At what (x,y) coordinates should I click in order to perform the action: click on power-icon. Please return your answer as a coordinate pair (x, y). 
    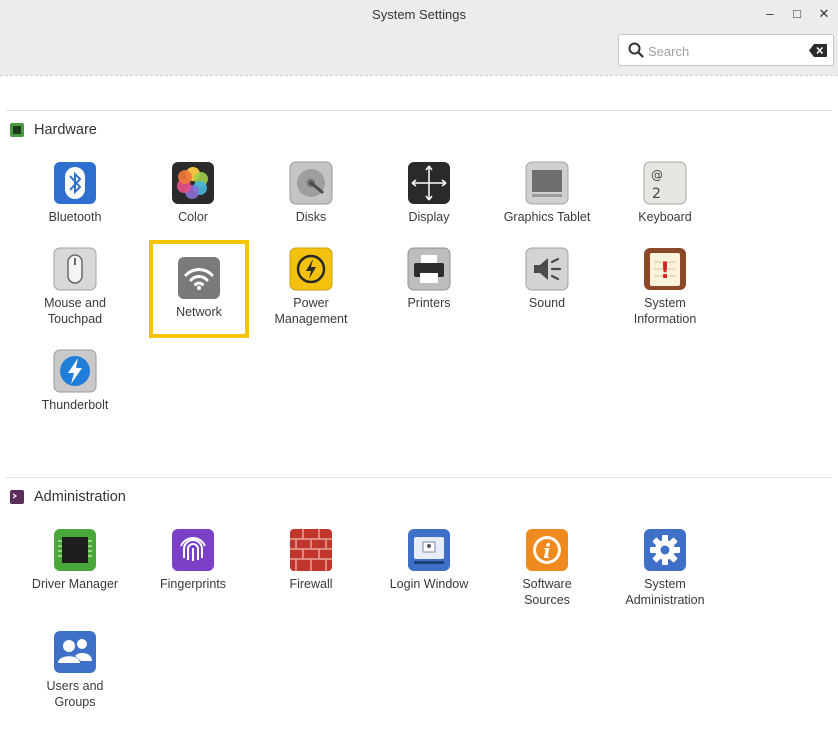
    Looking at the image, I should click on (311, 269).